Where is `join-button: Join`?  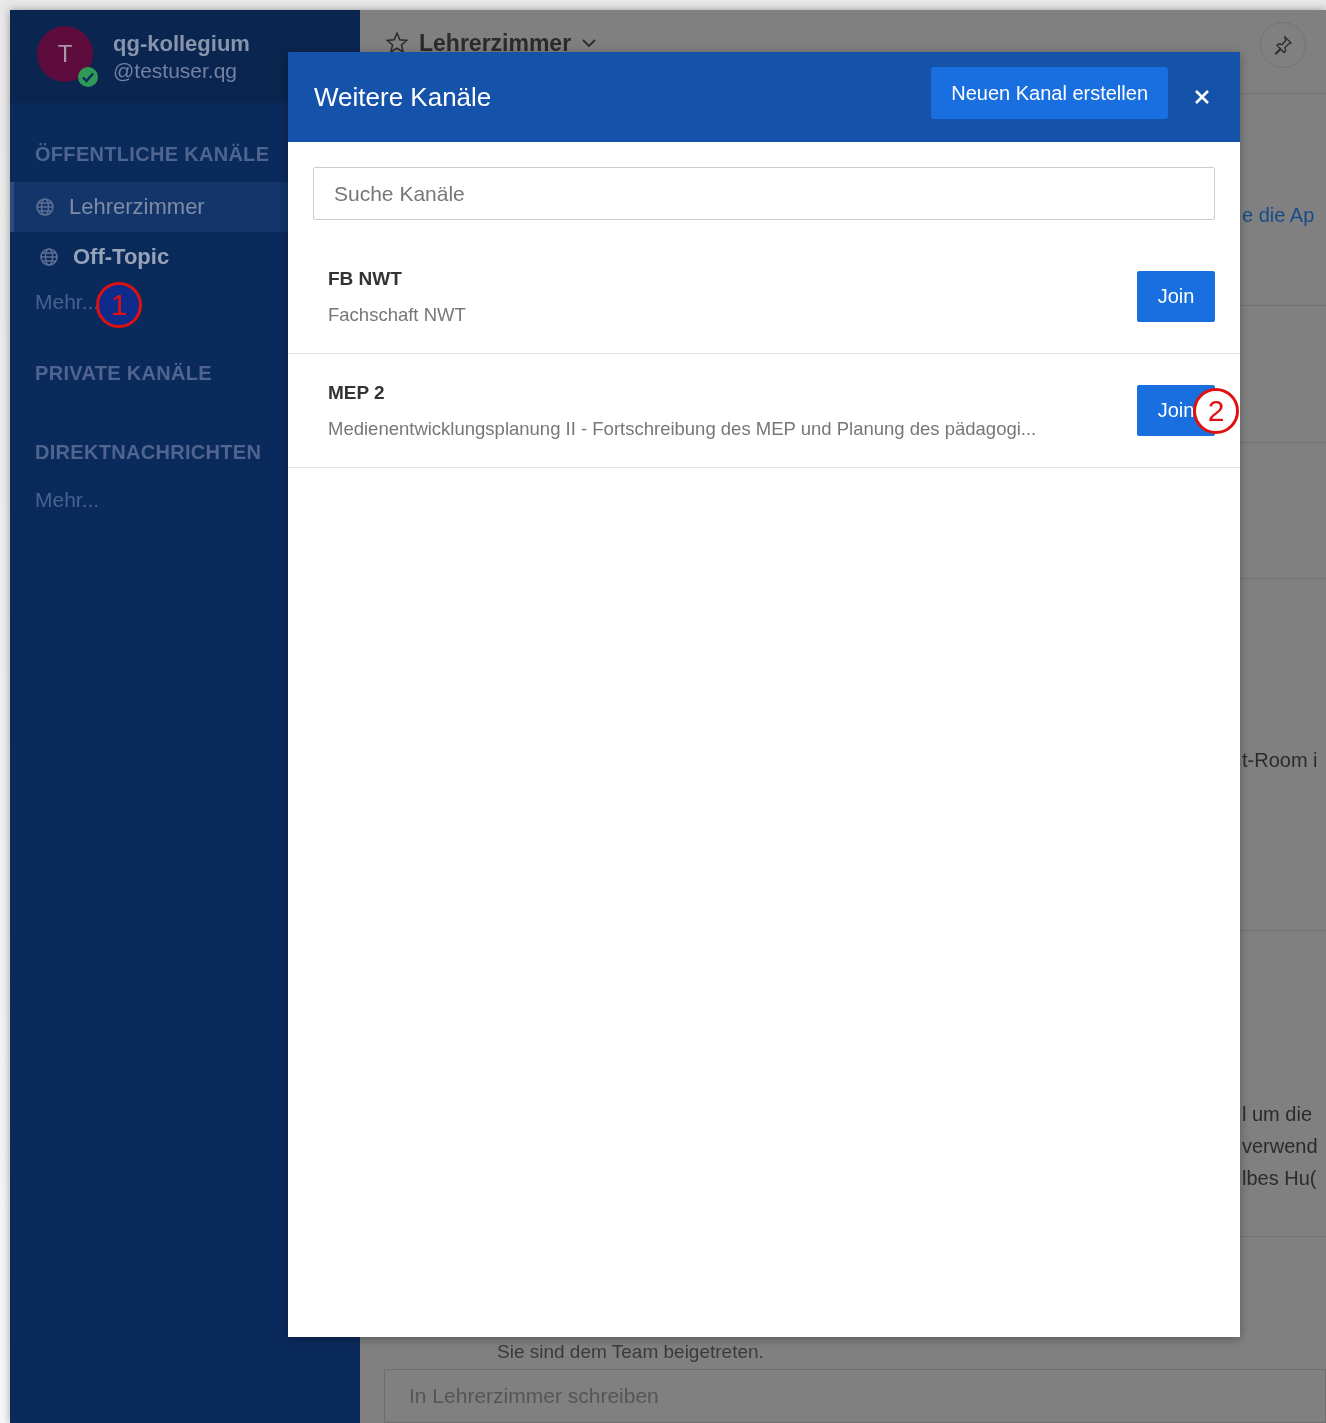 join-button: Join is located at coordinates (1176, 296).